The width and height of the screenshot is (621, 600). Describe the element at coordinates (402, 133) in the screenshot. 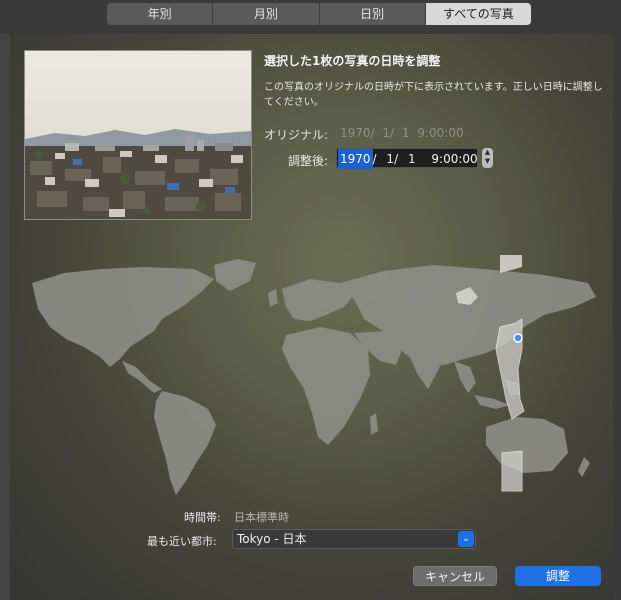

I see `original-date-value: 1970/ 1/ 1 9:00:00` at that location.